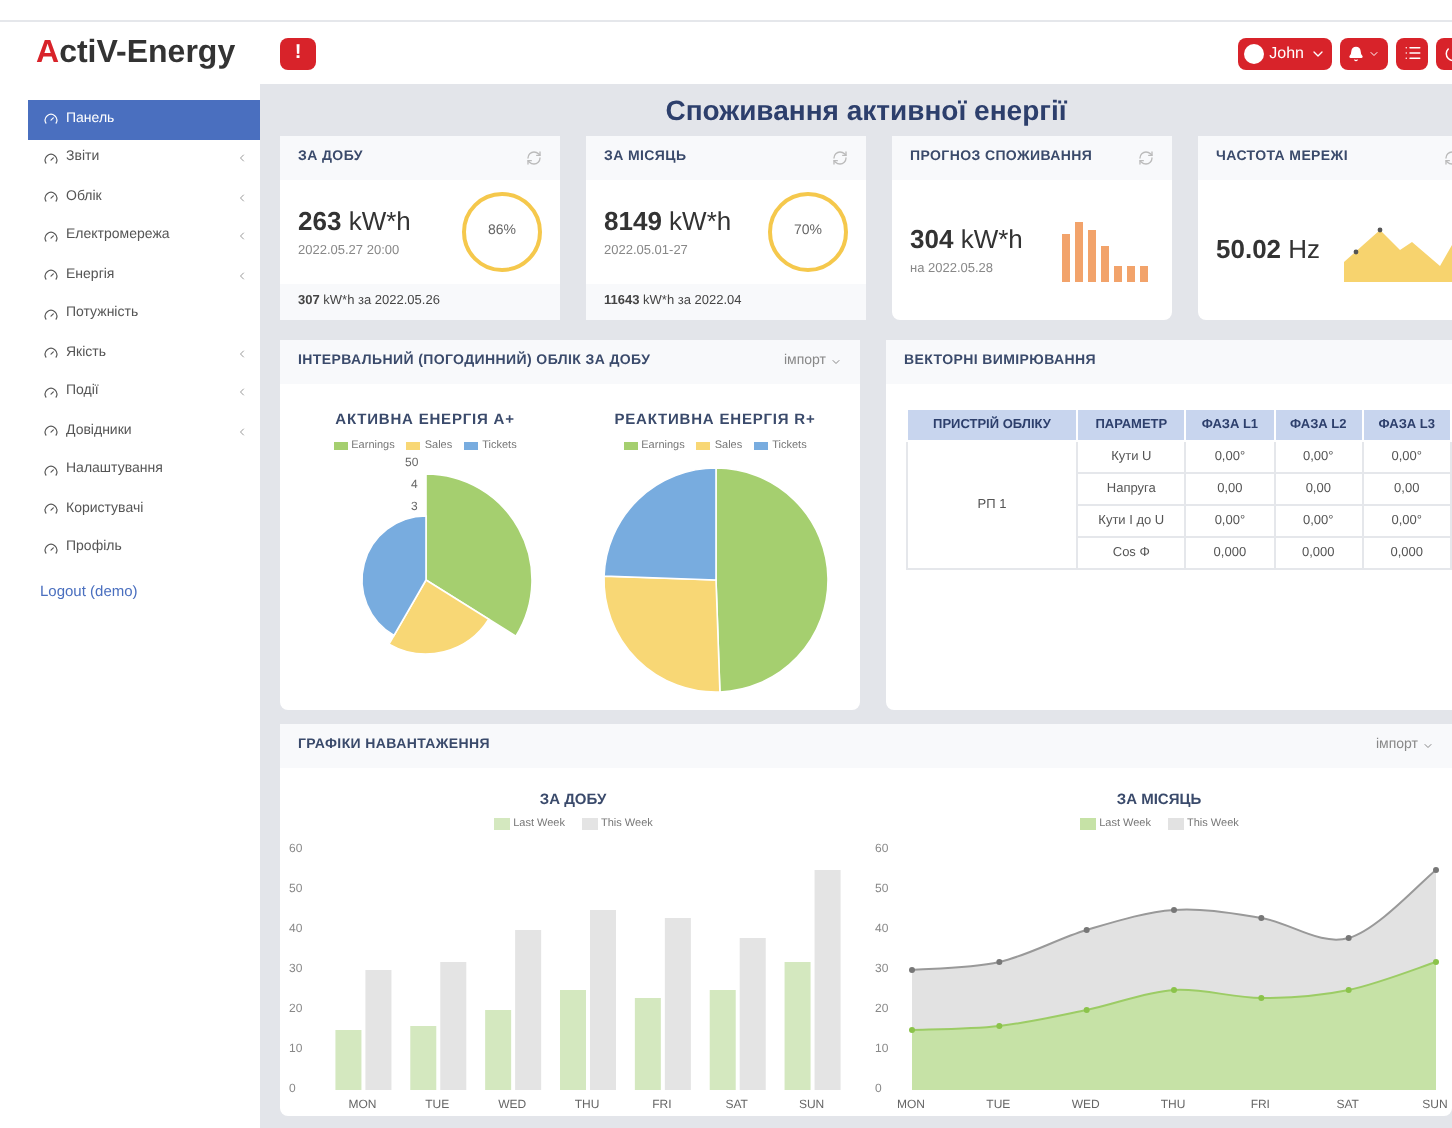 The image size is (1452, 1128). I want to click on stat-value: 50.02 Hz, so click(1269, 250).